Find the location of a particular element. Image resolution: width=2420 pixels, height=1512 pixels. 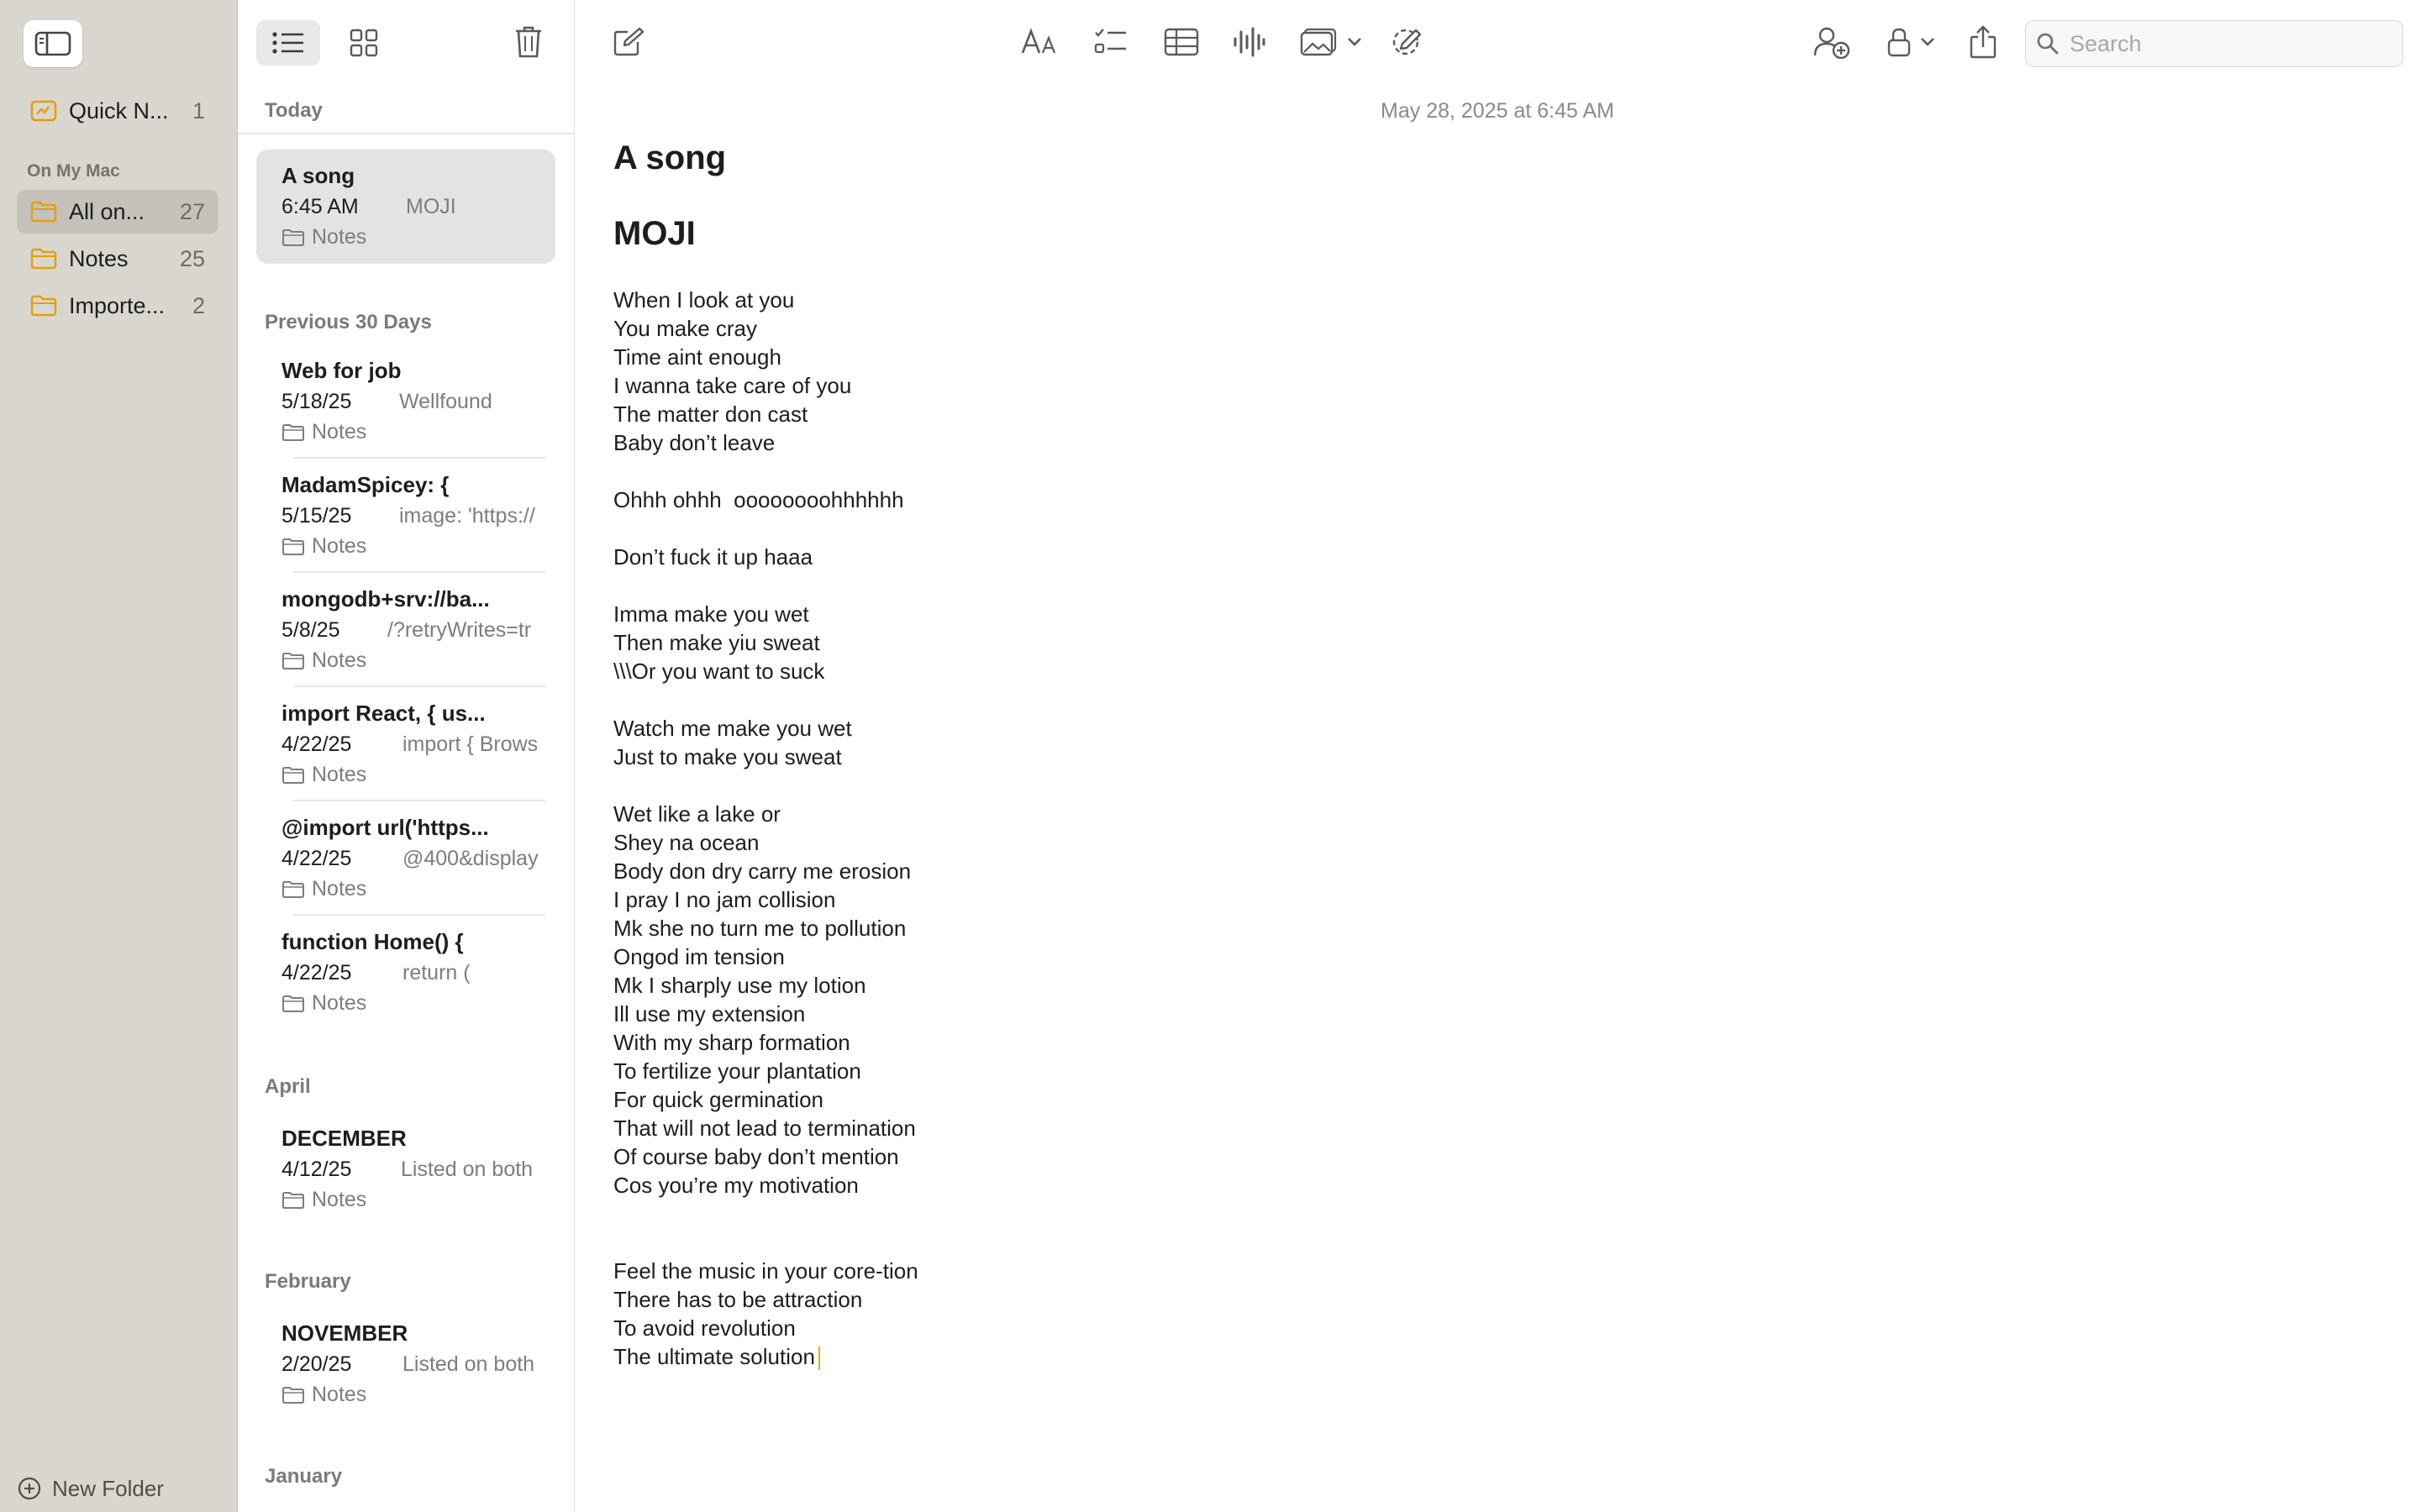

note-line: To avoid revolution is located at coordinates (704, 1328).